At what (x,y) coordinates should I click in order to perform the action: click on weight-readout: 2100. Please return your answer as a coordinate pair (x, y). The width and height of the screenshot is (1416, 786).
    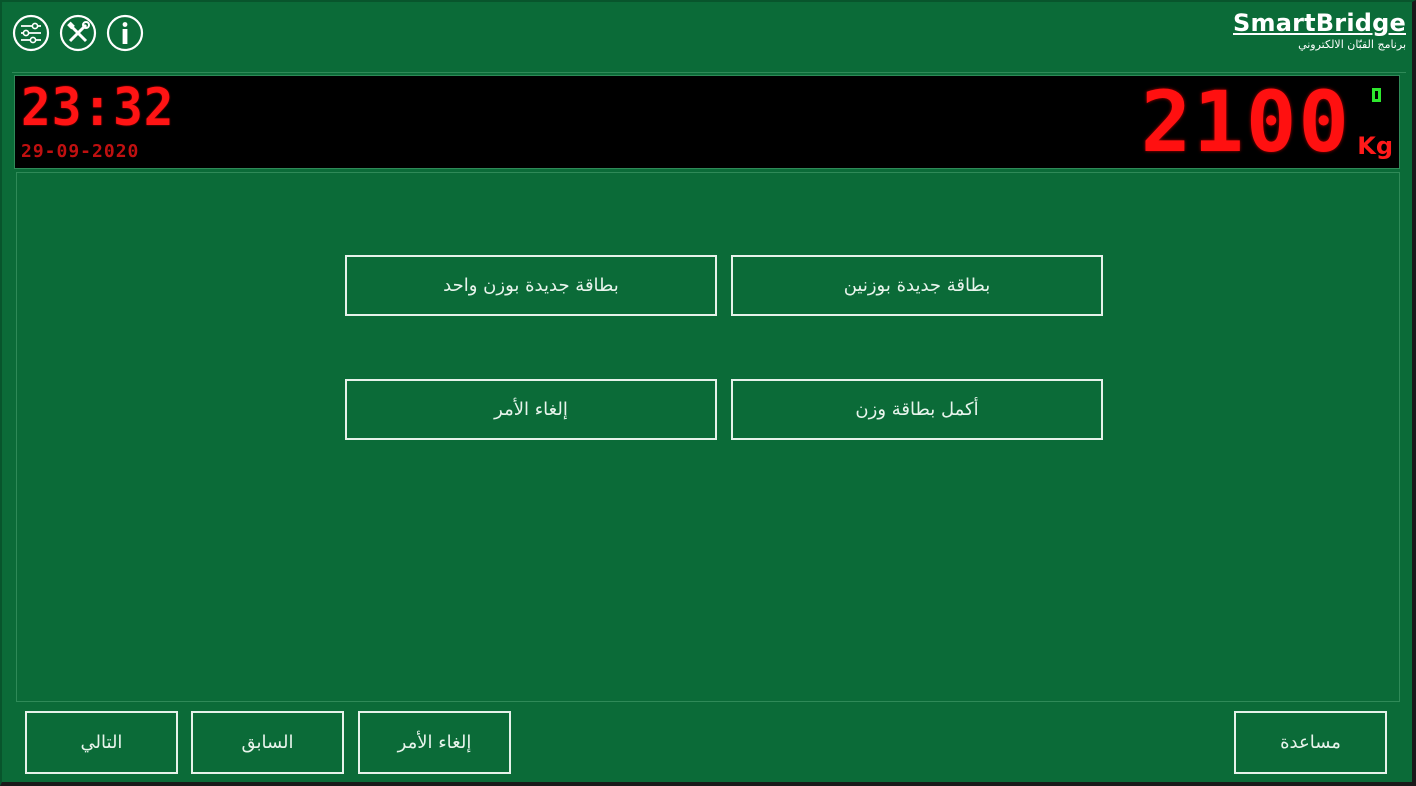
    Looking at the image, I should click on (1245, 122).